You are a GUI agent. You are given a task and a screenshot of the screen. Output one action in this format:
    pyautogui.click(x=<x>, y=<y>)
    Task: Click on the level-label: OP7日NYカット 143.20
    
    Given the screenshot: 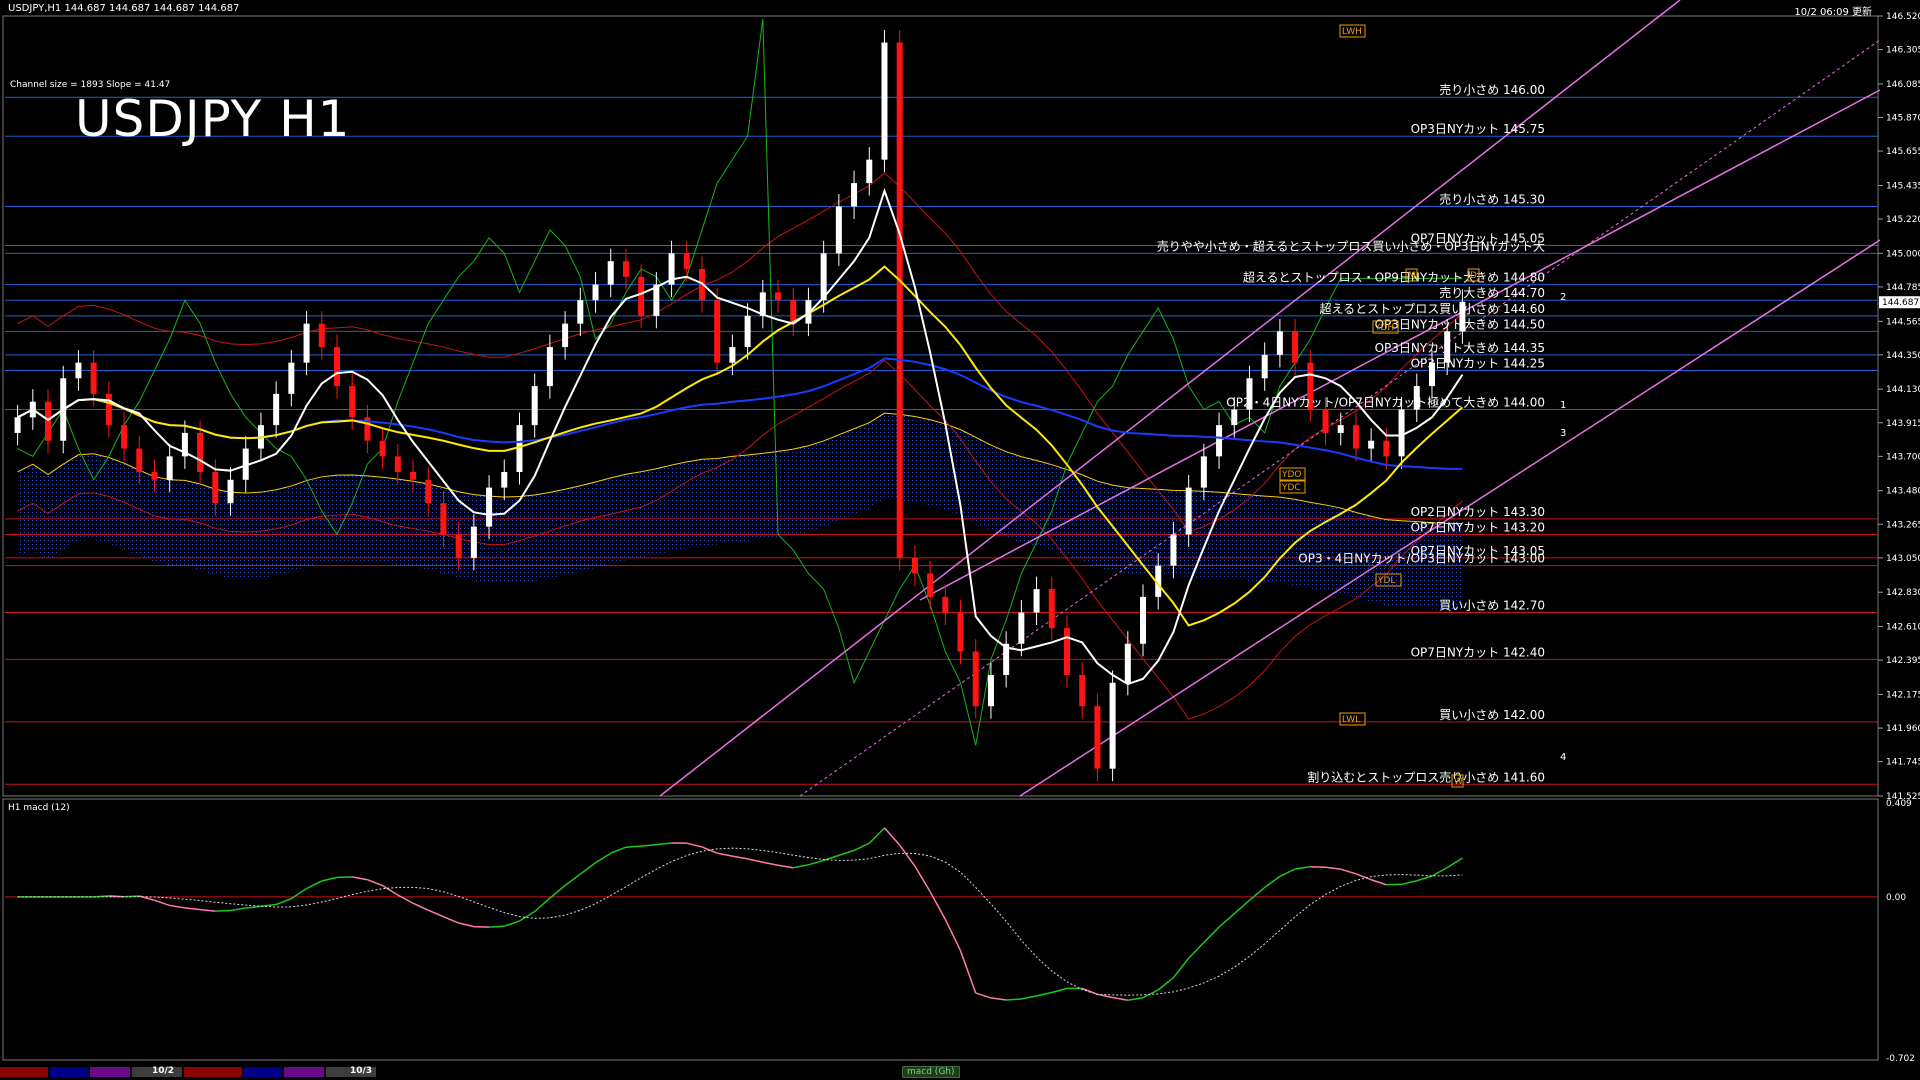 What is the action you would take?
    pyautogui.click(x=1478, y=527)
    